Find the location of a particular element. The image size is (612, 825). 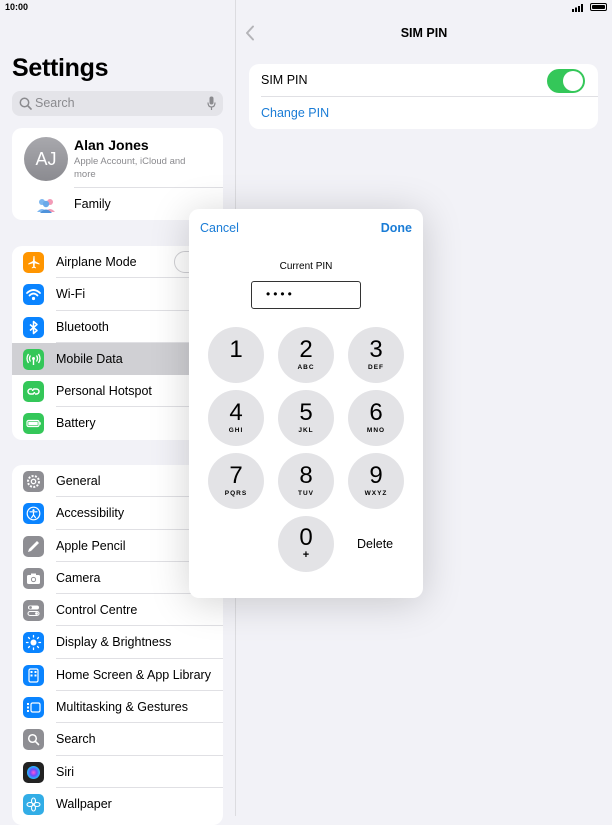

pencil-icon is located at coordinates (33, 546).